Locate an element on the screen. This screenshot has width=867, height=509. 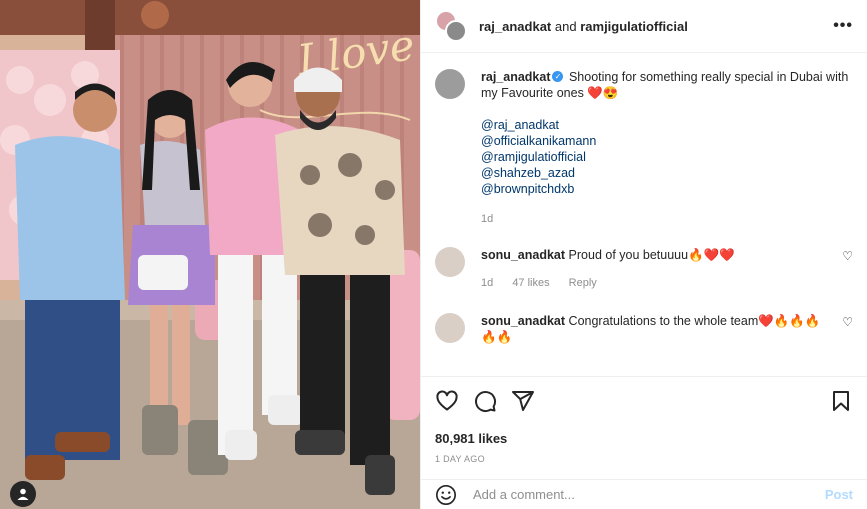
mention-link: @brownpitchdxb is located at coordinates (667, 189).